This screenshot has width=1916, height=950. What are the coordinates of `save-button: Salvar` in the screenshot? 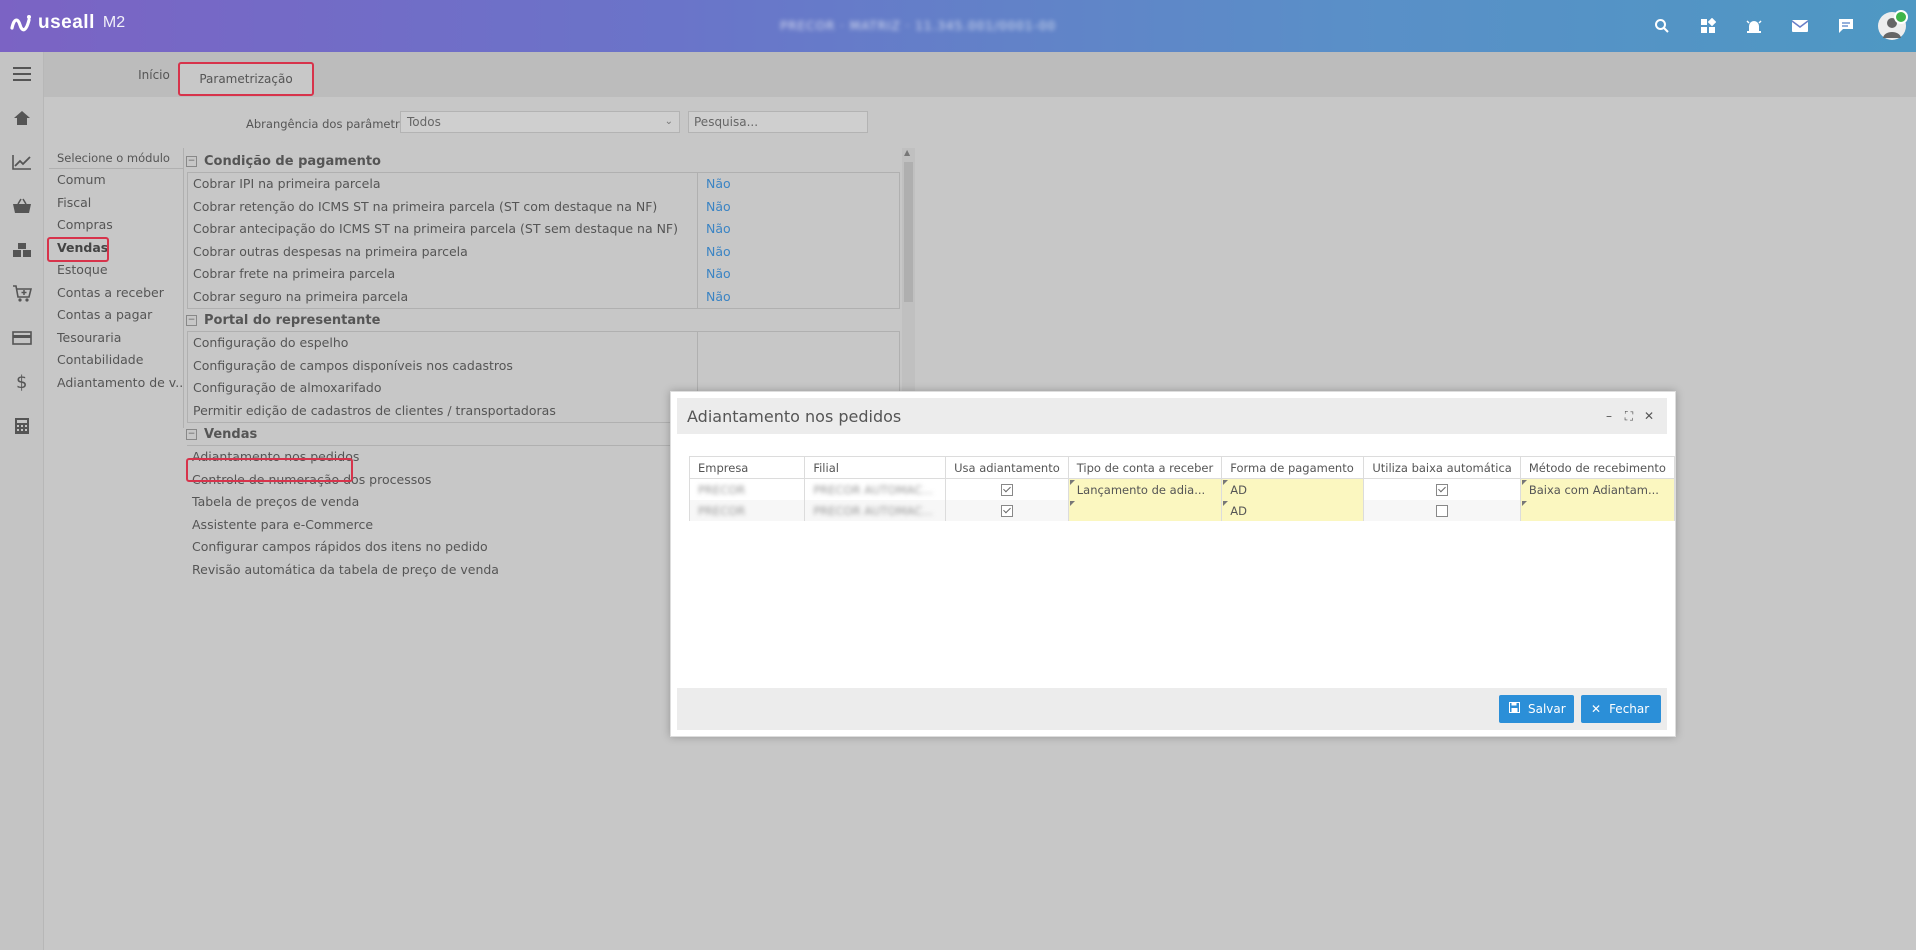 It's located at (1536, 709).